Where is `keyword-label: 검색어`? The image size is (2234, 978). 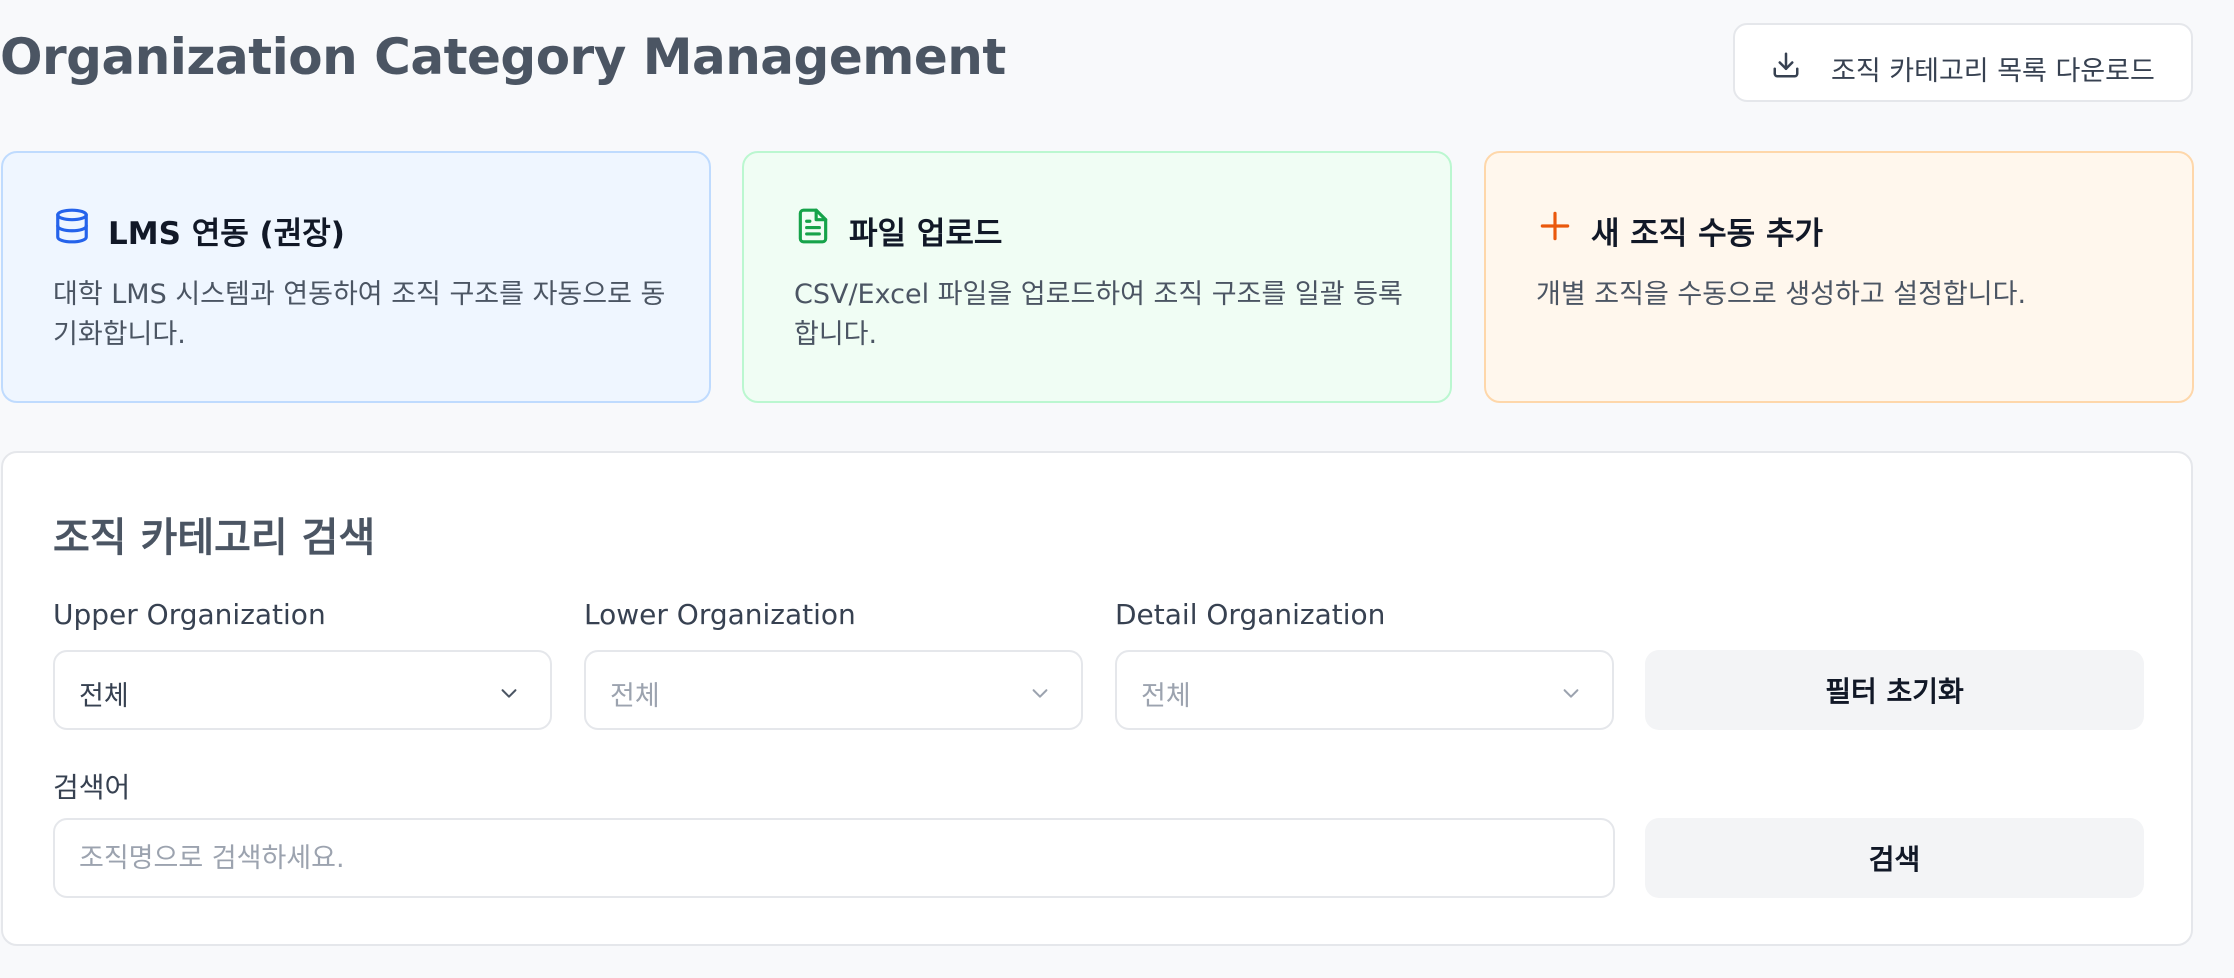
keyword-label: 검색어 is located at coordinates (92, 787).